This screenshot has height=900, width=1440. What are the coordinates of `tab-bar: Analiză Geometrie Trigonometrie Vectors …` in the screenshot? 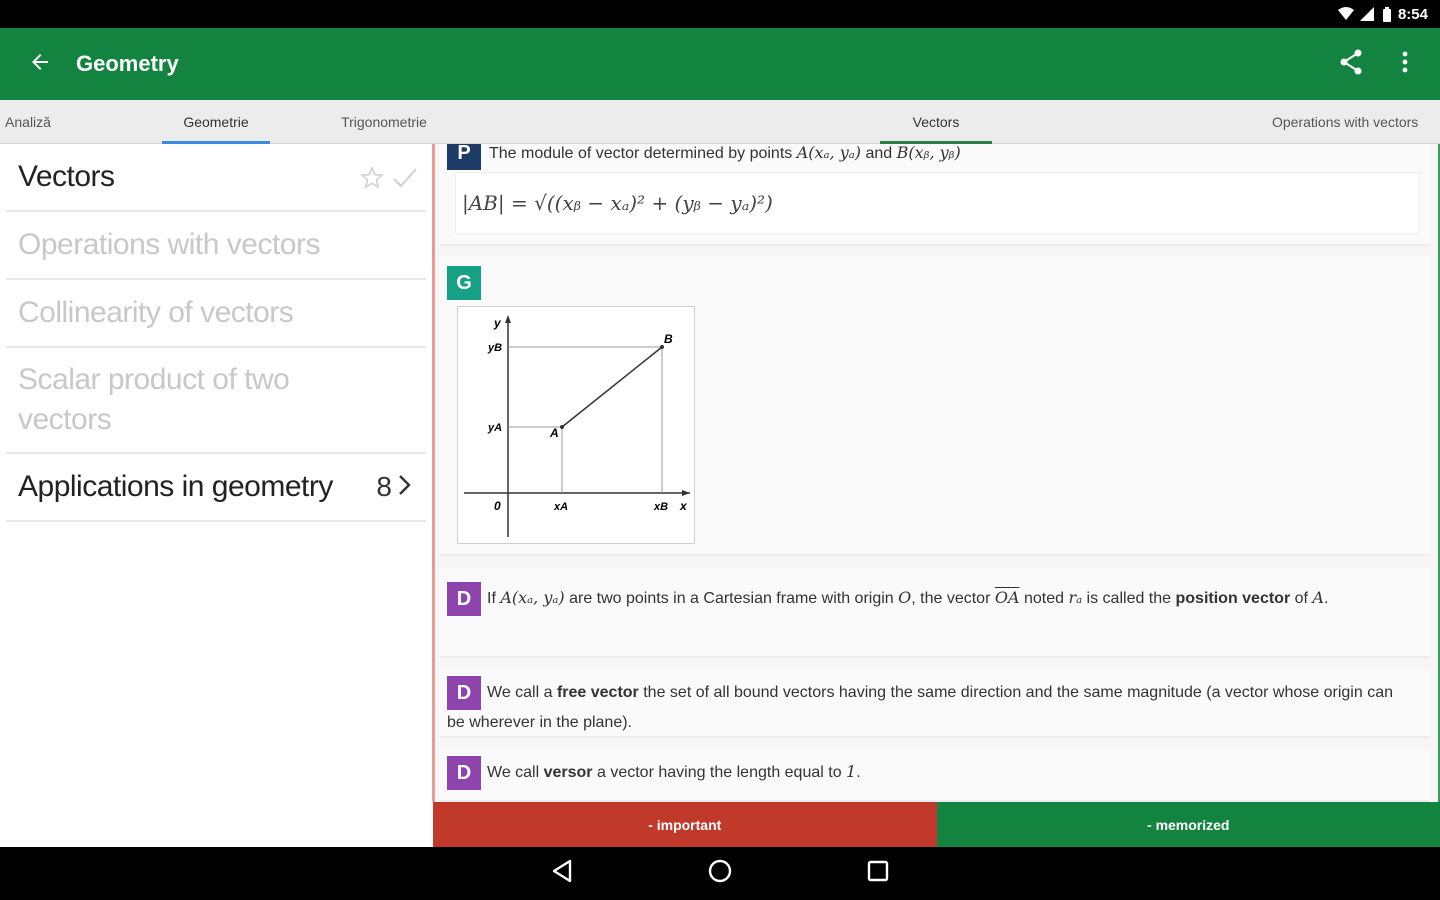 It's located at (720, 122).